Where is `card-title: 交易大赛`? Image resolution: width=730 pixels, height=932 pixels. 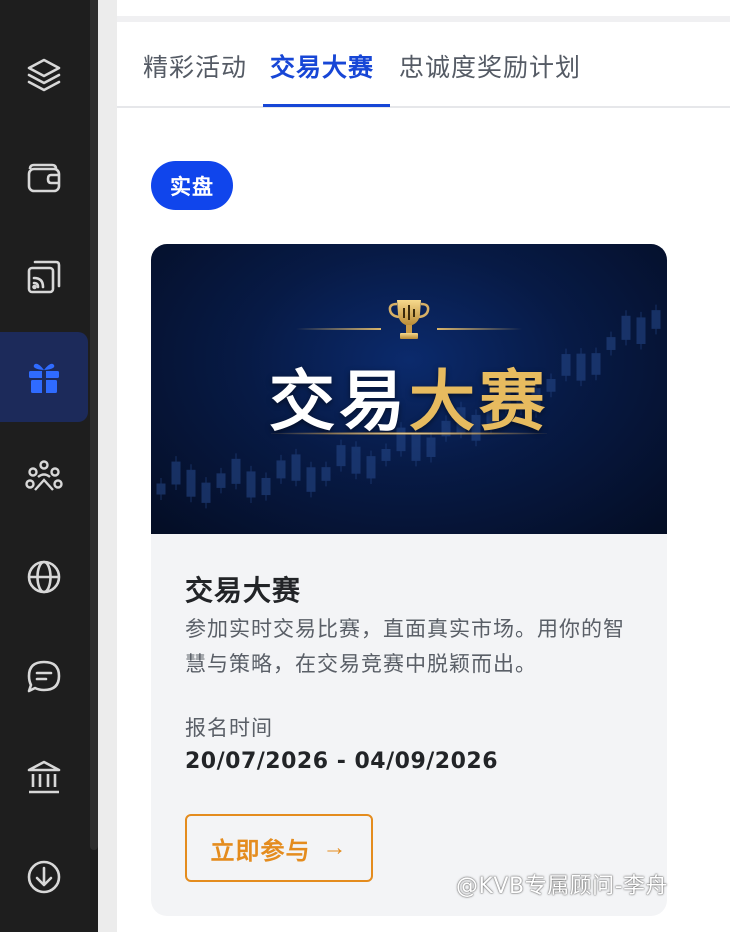
card-title: 交易大赛 is located at coordinates (243, 590).